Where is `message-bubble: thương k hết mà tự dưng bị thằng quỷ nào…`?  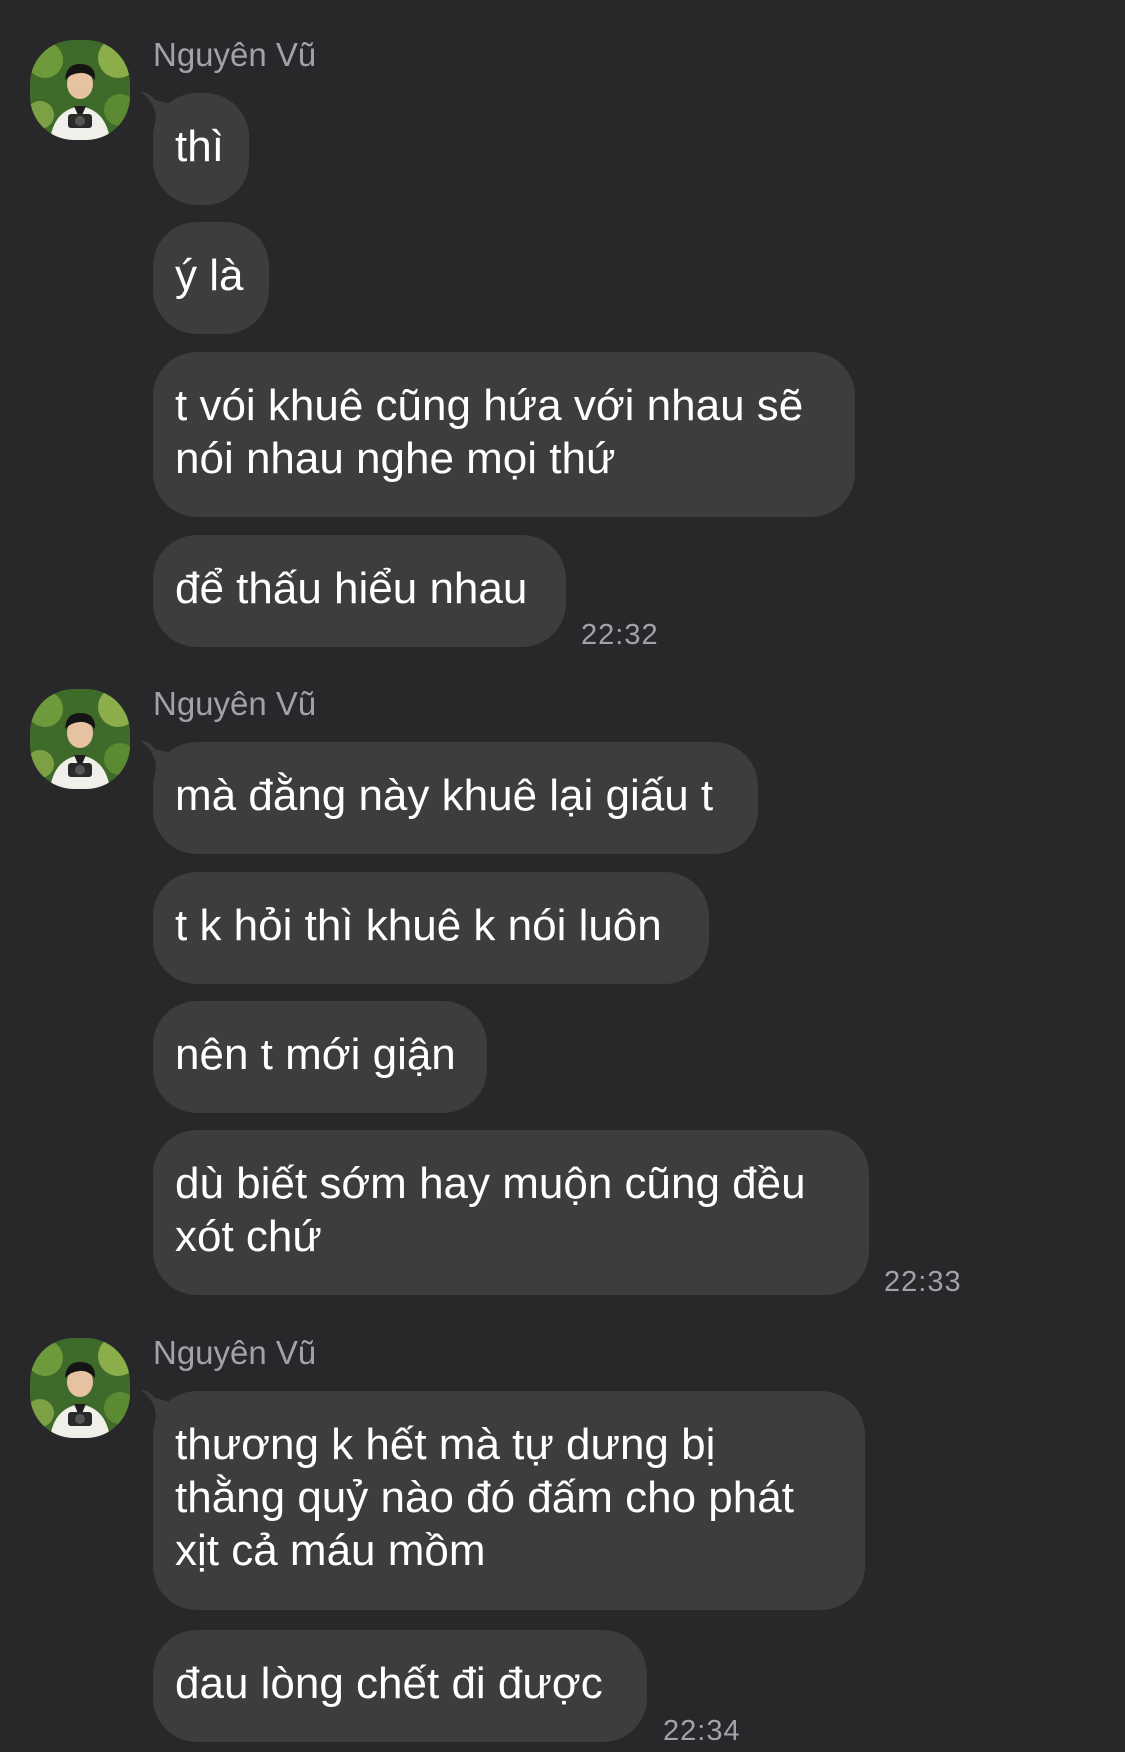 message-bubble: thương k hết mà tự dưng bị thằng quỷ nào… is located at coordinates (509, 1500).